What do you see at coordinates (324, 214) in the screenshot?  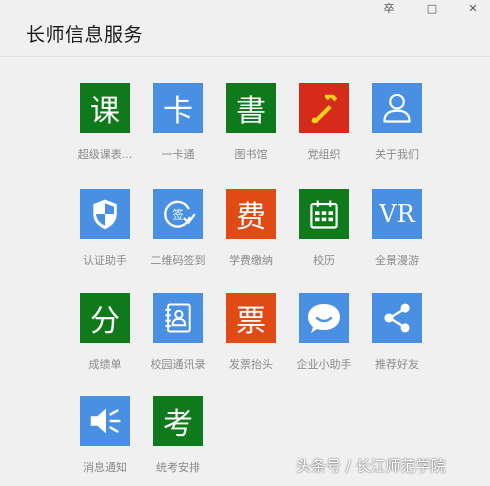 I see `calendar-icon` at bounding box center [324, 214].